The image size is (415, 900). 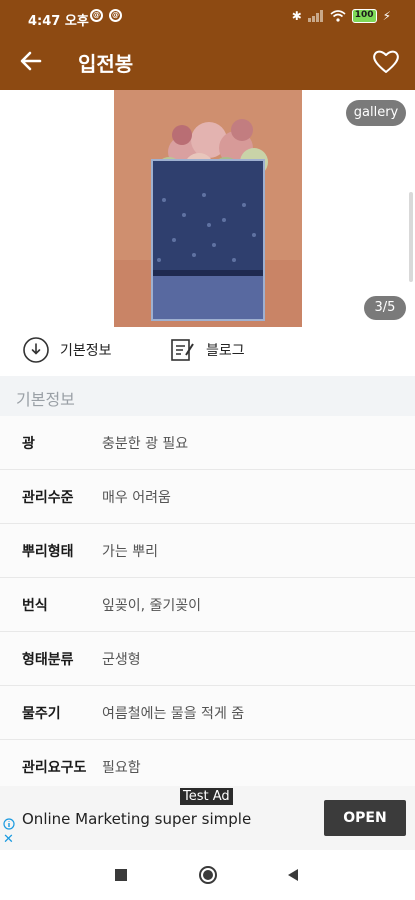 I want to click on info-row: 광 충분한 광 필요, so click(x=207, y=443).